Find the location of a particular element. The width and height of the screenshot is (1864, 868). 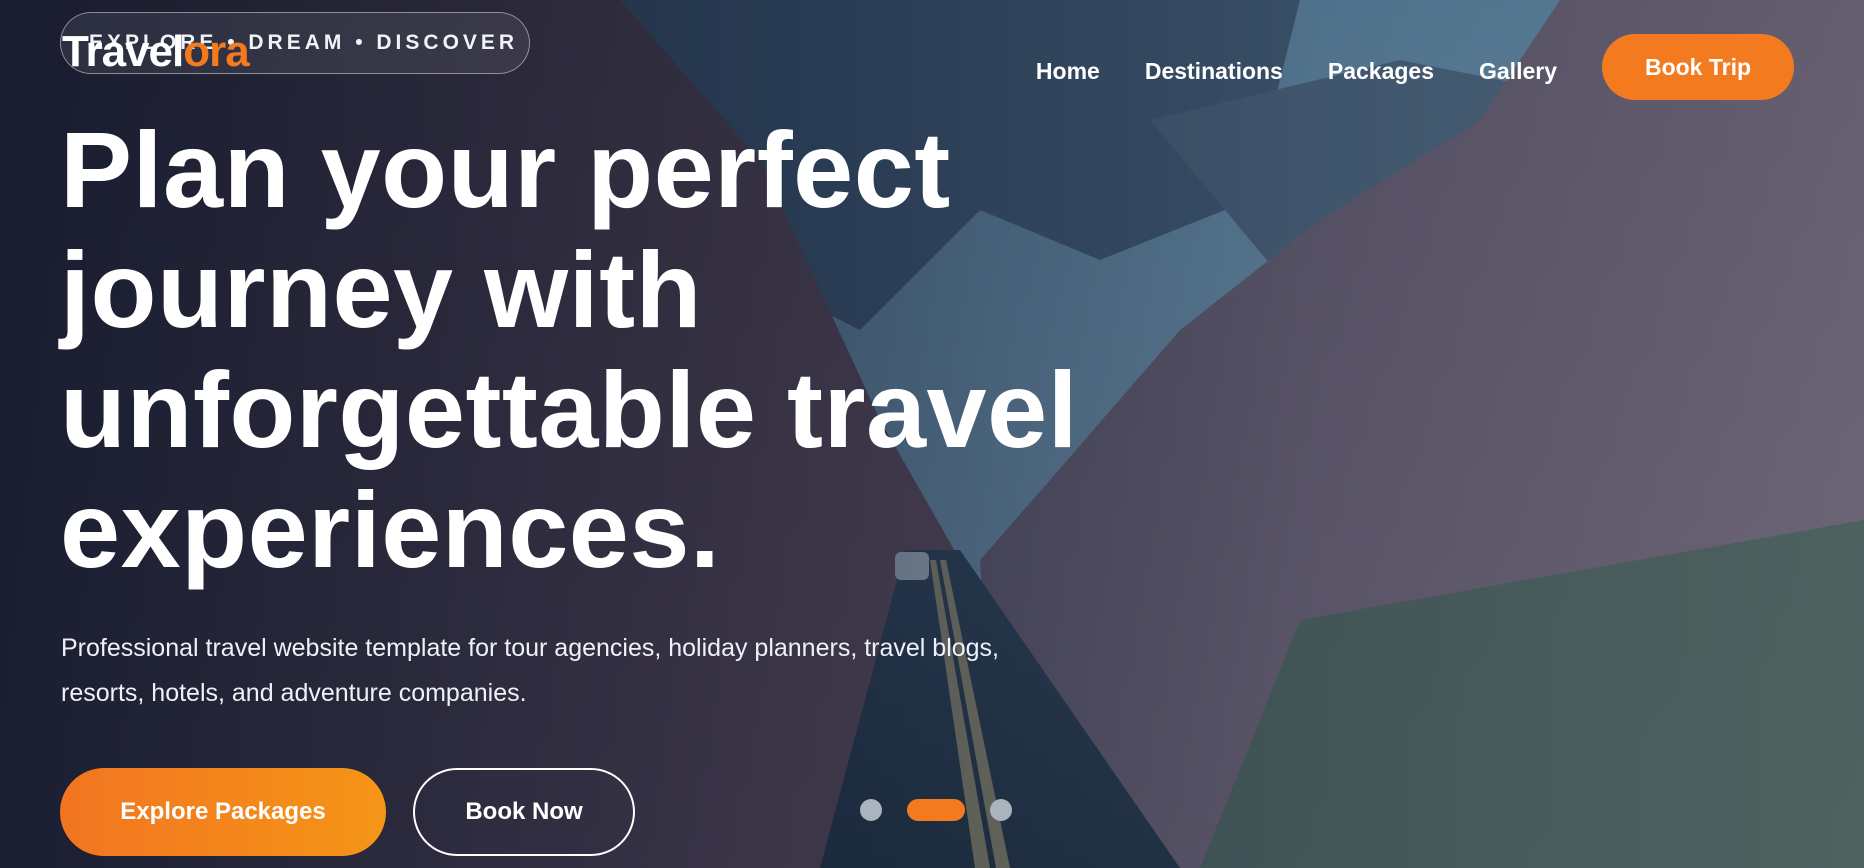

nav-item-destinations: Destinations is located at coordinates (1214, 71).